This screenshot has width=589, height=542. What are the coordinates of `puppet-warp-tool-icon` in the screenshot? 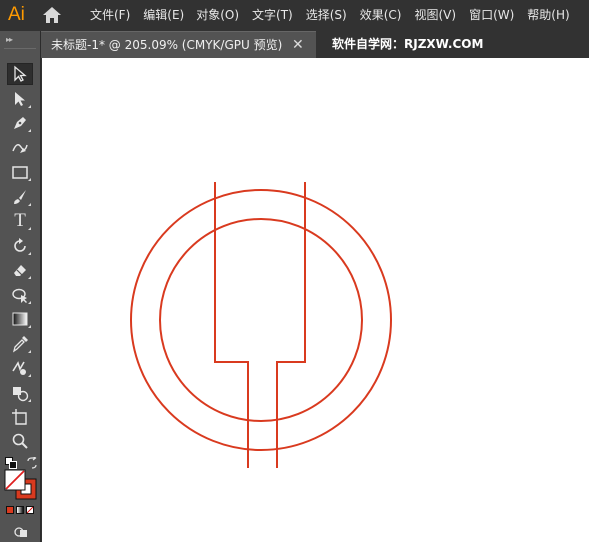 It's located at (20, 295).